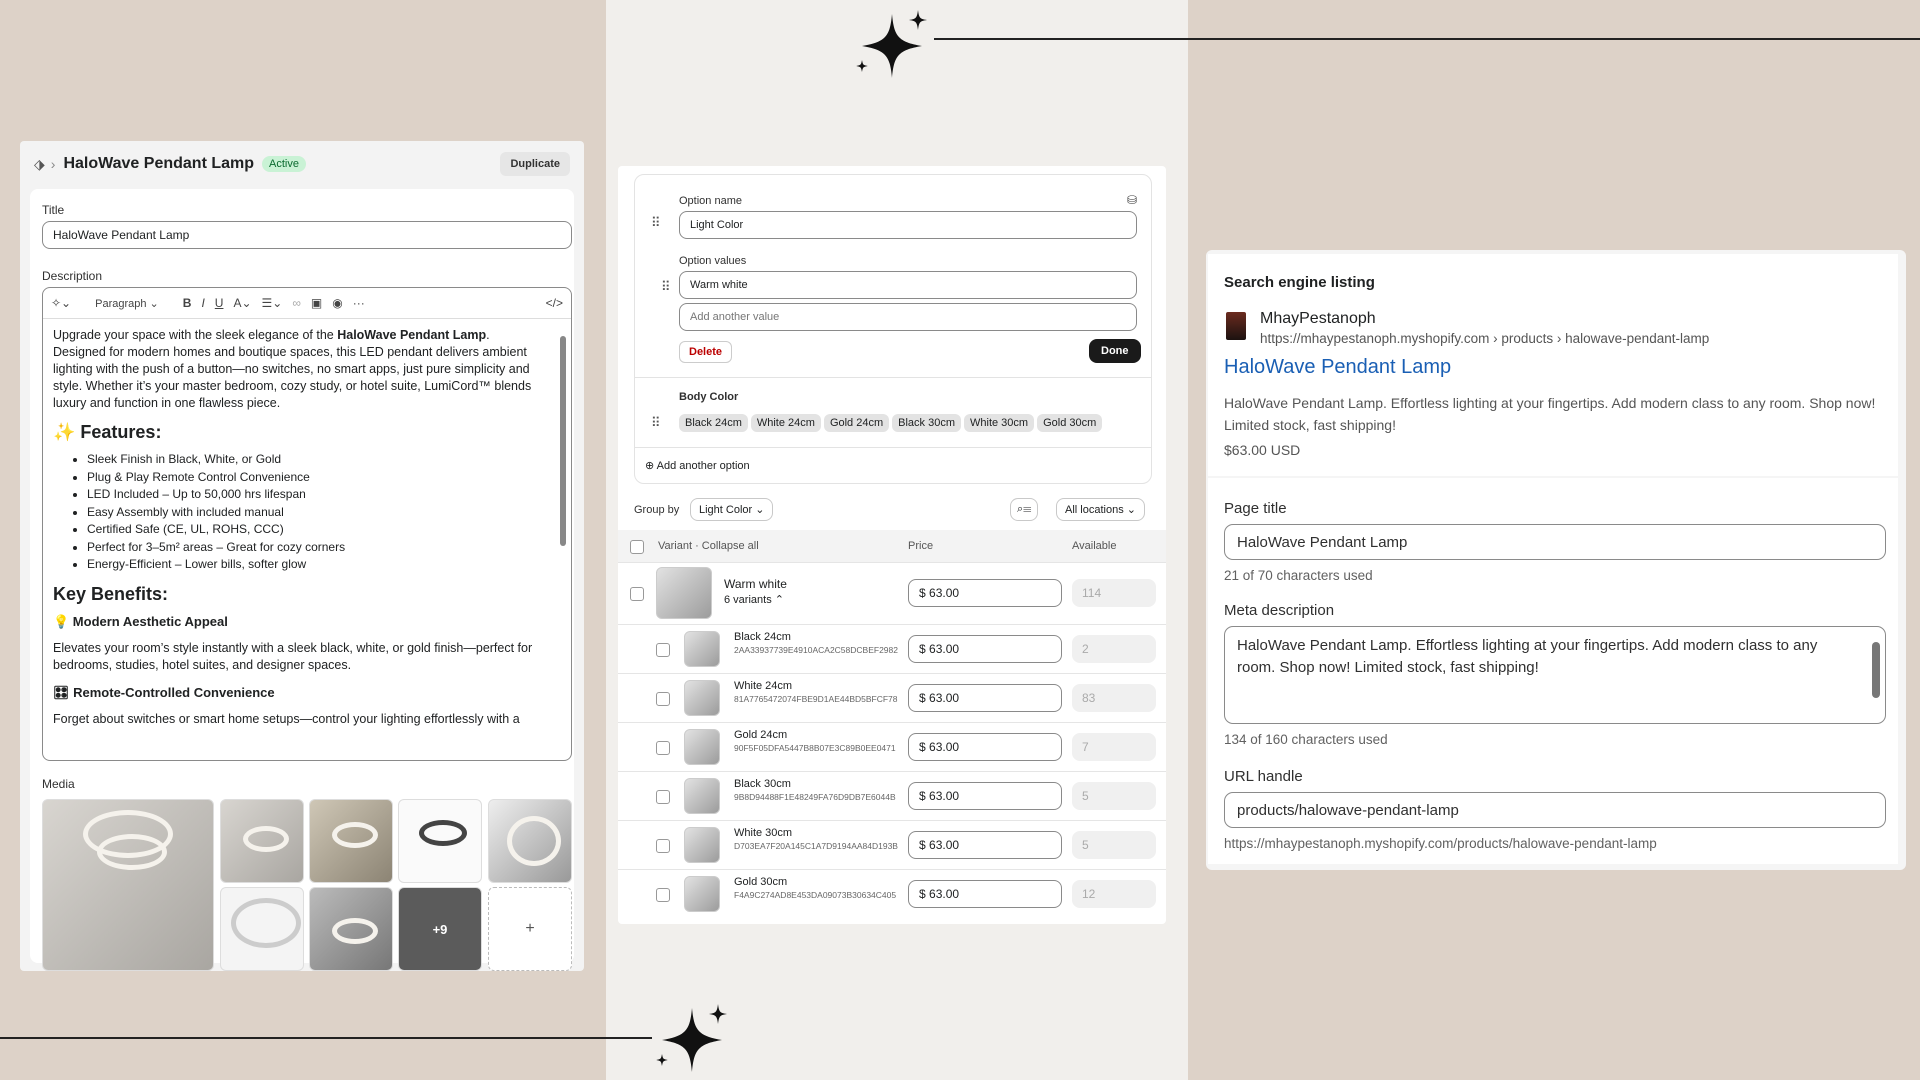 The image size is (1920, 1080). Describe the element at coordinates (706, 352) in the screenshot. I see `delete-button: Delete` at that location.